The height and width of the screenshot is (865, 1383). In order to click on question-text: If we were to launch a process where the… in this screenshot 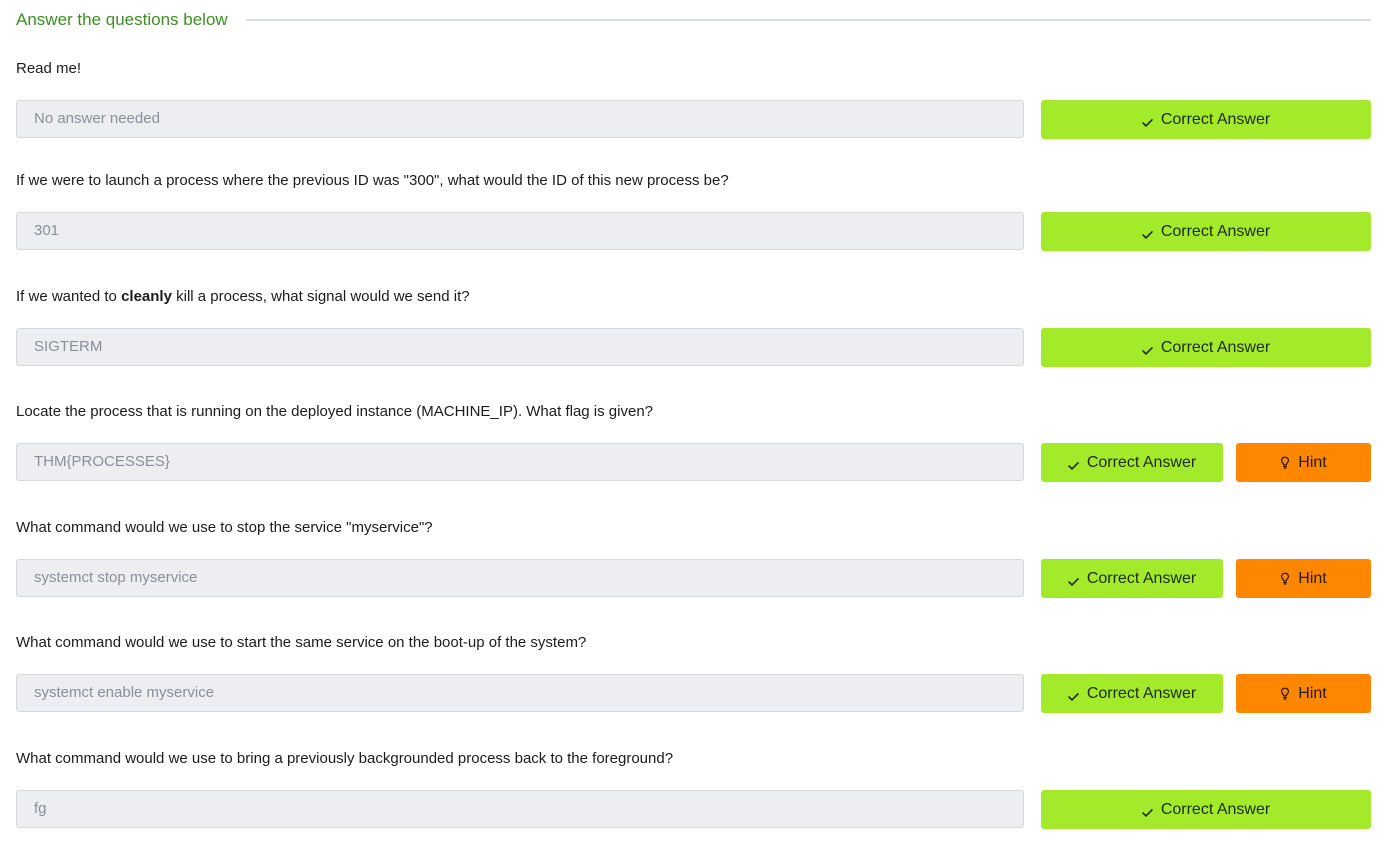, I will do `click(372, 181)`.